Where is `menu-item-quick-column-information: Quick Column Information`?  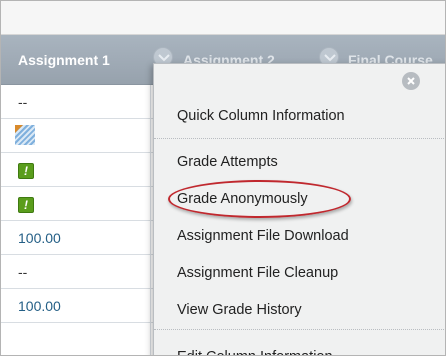
menu-item-quick-column-information: Quick Column Information is located at coordinates (261, 116).